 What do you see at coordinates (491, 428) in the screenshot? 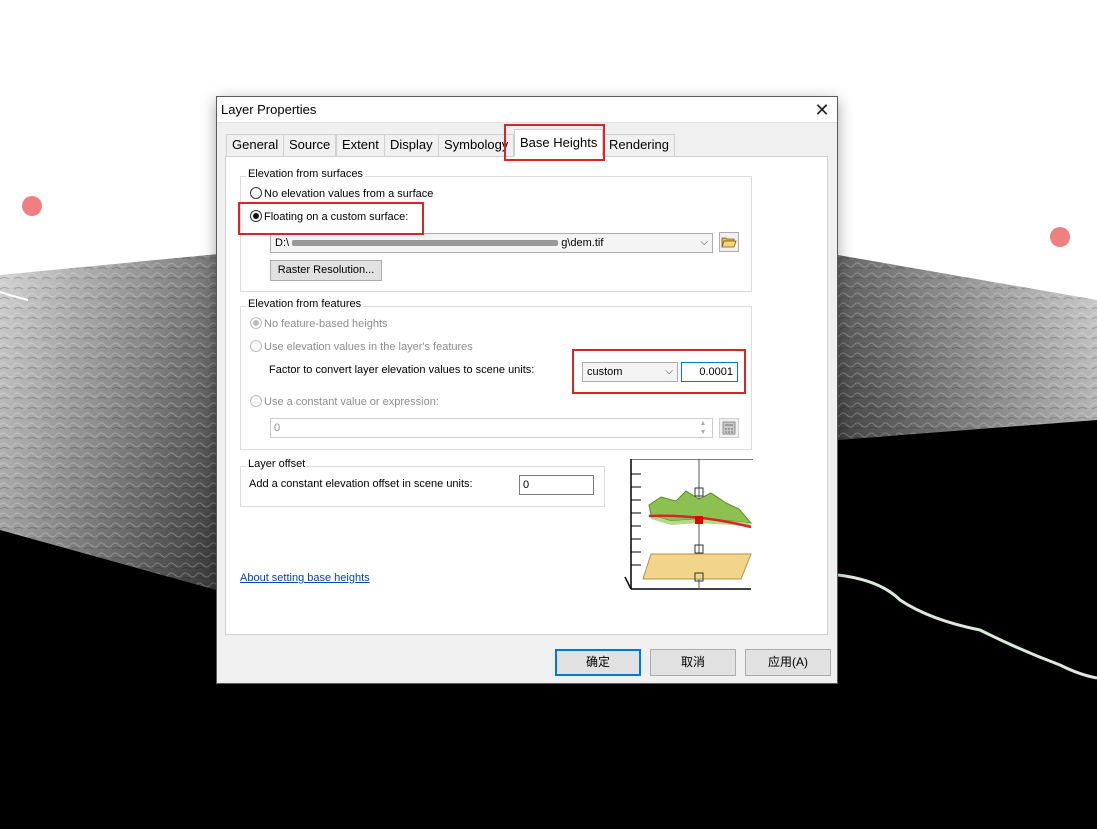
I see `constant-value-input: 0` at bounding box center [491, 428].